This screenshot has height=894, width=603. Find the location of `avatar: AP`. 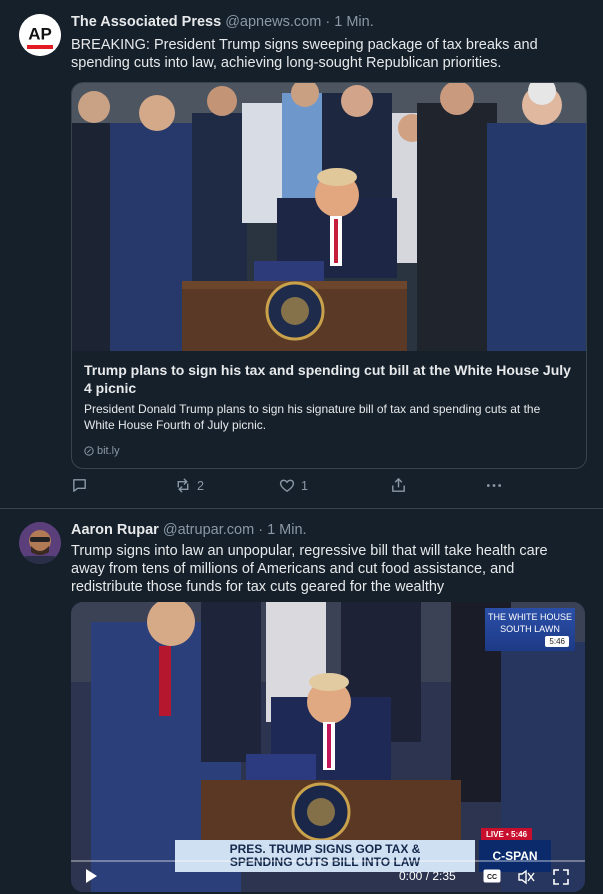

avatar: AP is located at coordinates (40, 35).